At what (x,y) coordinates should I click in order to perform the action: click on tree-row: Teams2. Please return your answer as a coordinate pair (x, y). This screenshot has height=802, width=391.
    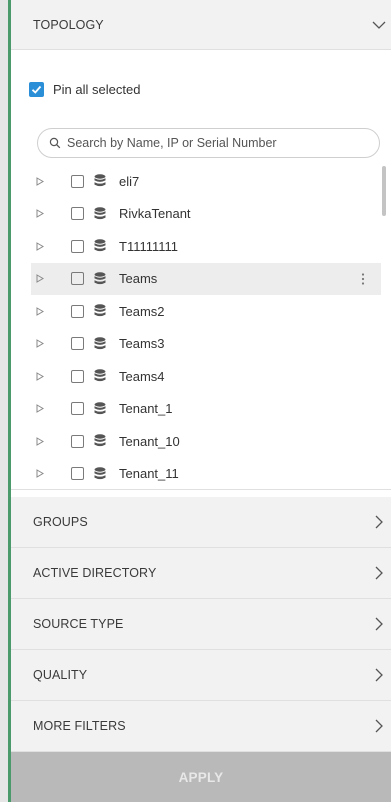
    Looking at the image, I should click on (206, 311).